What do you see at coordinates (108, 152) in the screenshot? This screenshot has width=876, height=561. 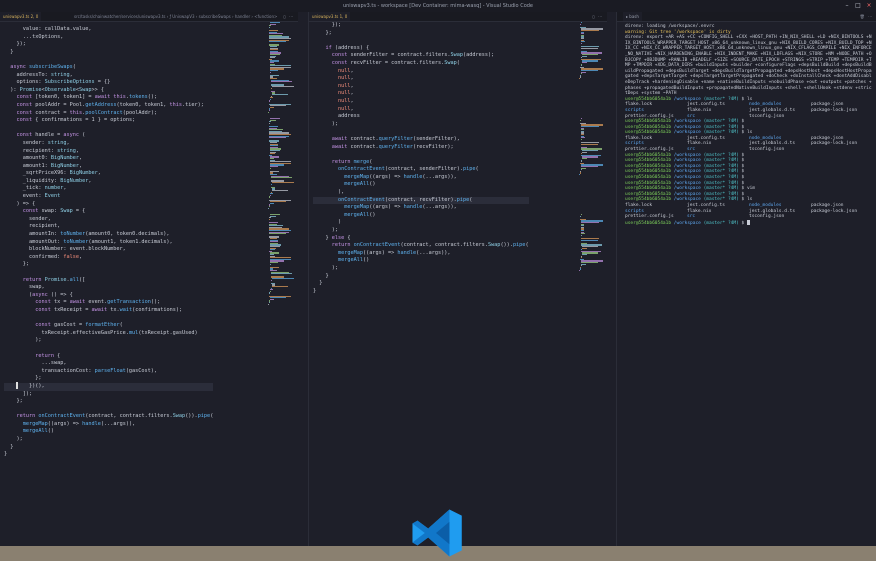 I see `code-line: recipient: string,` at bounding box center [108, 152].